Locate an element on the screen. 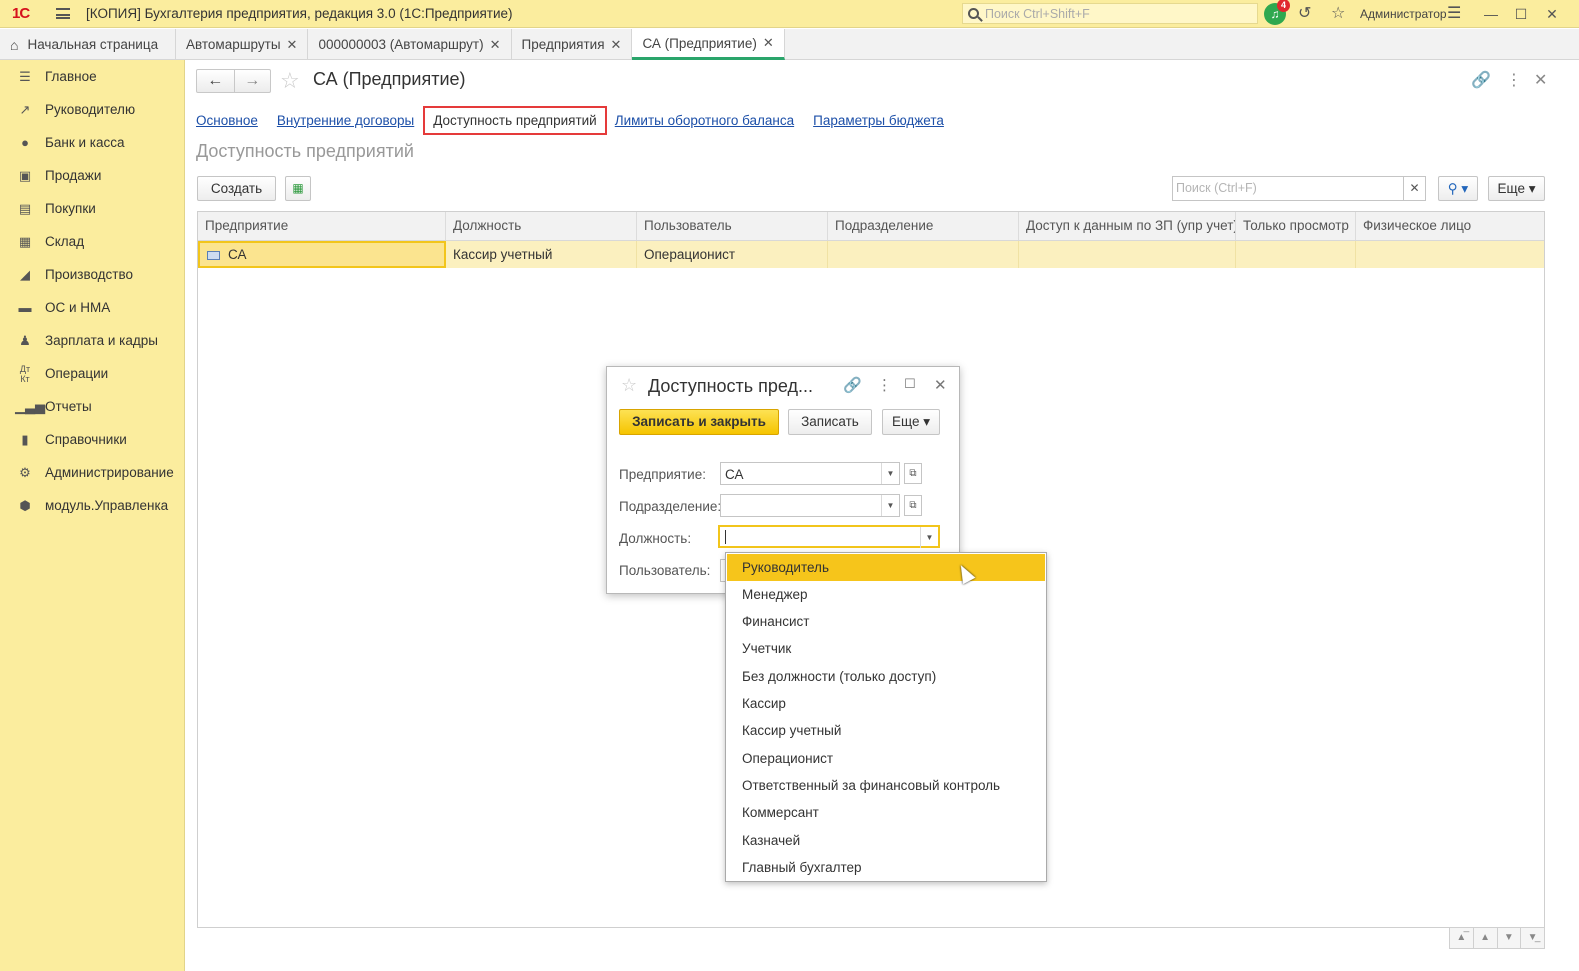 The width and height of the screenshot is (1579, 971). sidebar-item-catalogs: ▮ Справочники is located at coordinates (92, 439).